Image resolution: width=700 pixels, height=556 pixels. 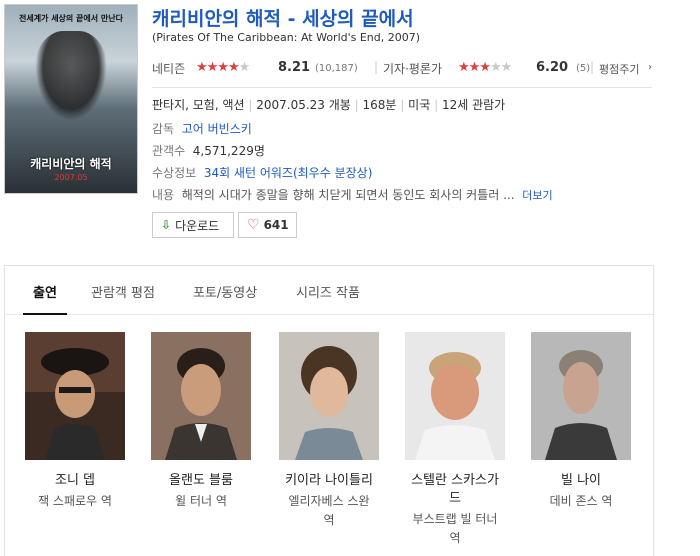 What do you see at coordinates (294, 67) in the screenshot?
I see `netizen-score: 8.21` at bounding box center [294, 67].